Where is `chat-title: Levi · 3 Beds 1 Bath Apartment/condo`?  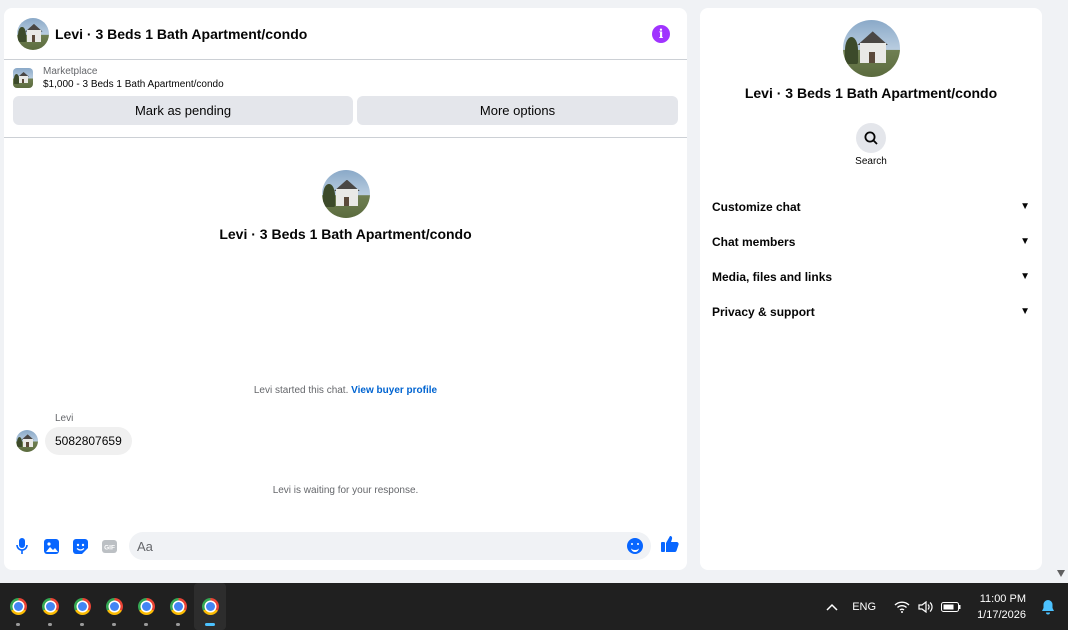 chat-title: Levi · 3 Beds 1 Bath Apartment/condo is located at coordinates (353, 34).